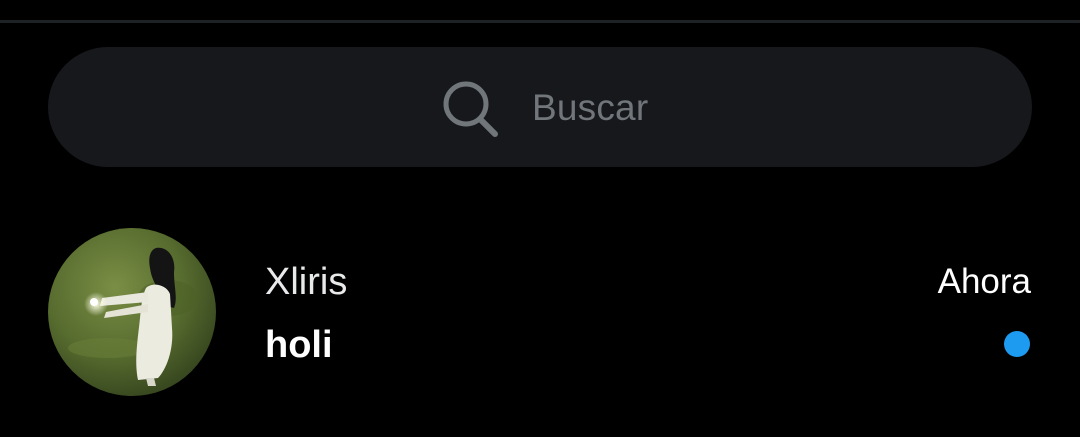 This screenshot has width=1080, height=437. What do you see at coordinates (306, 282) in the screenshot?
I see `contact-name: Xliris` at bounding box center [306, 282].